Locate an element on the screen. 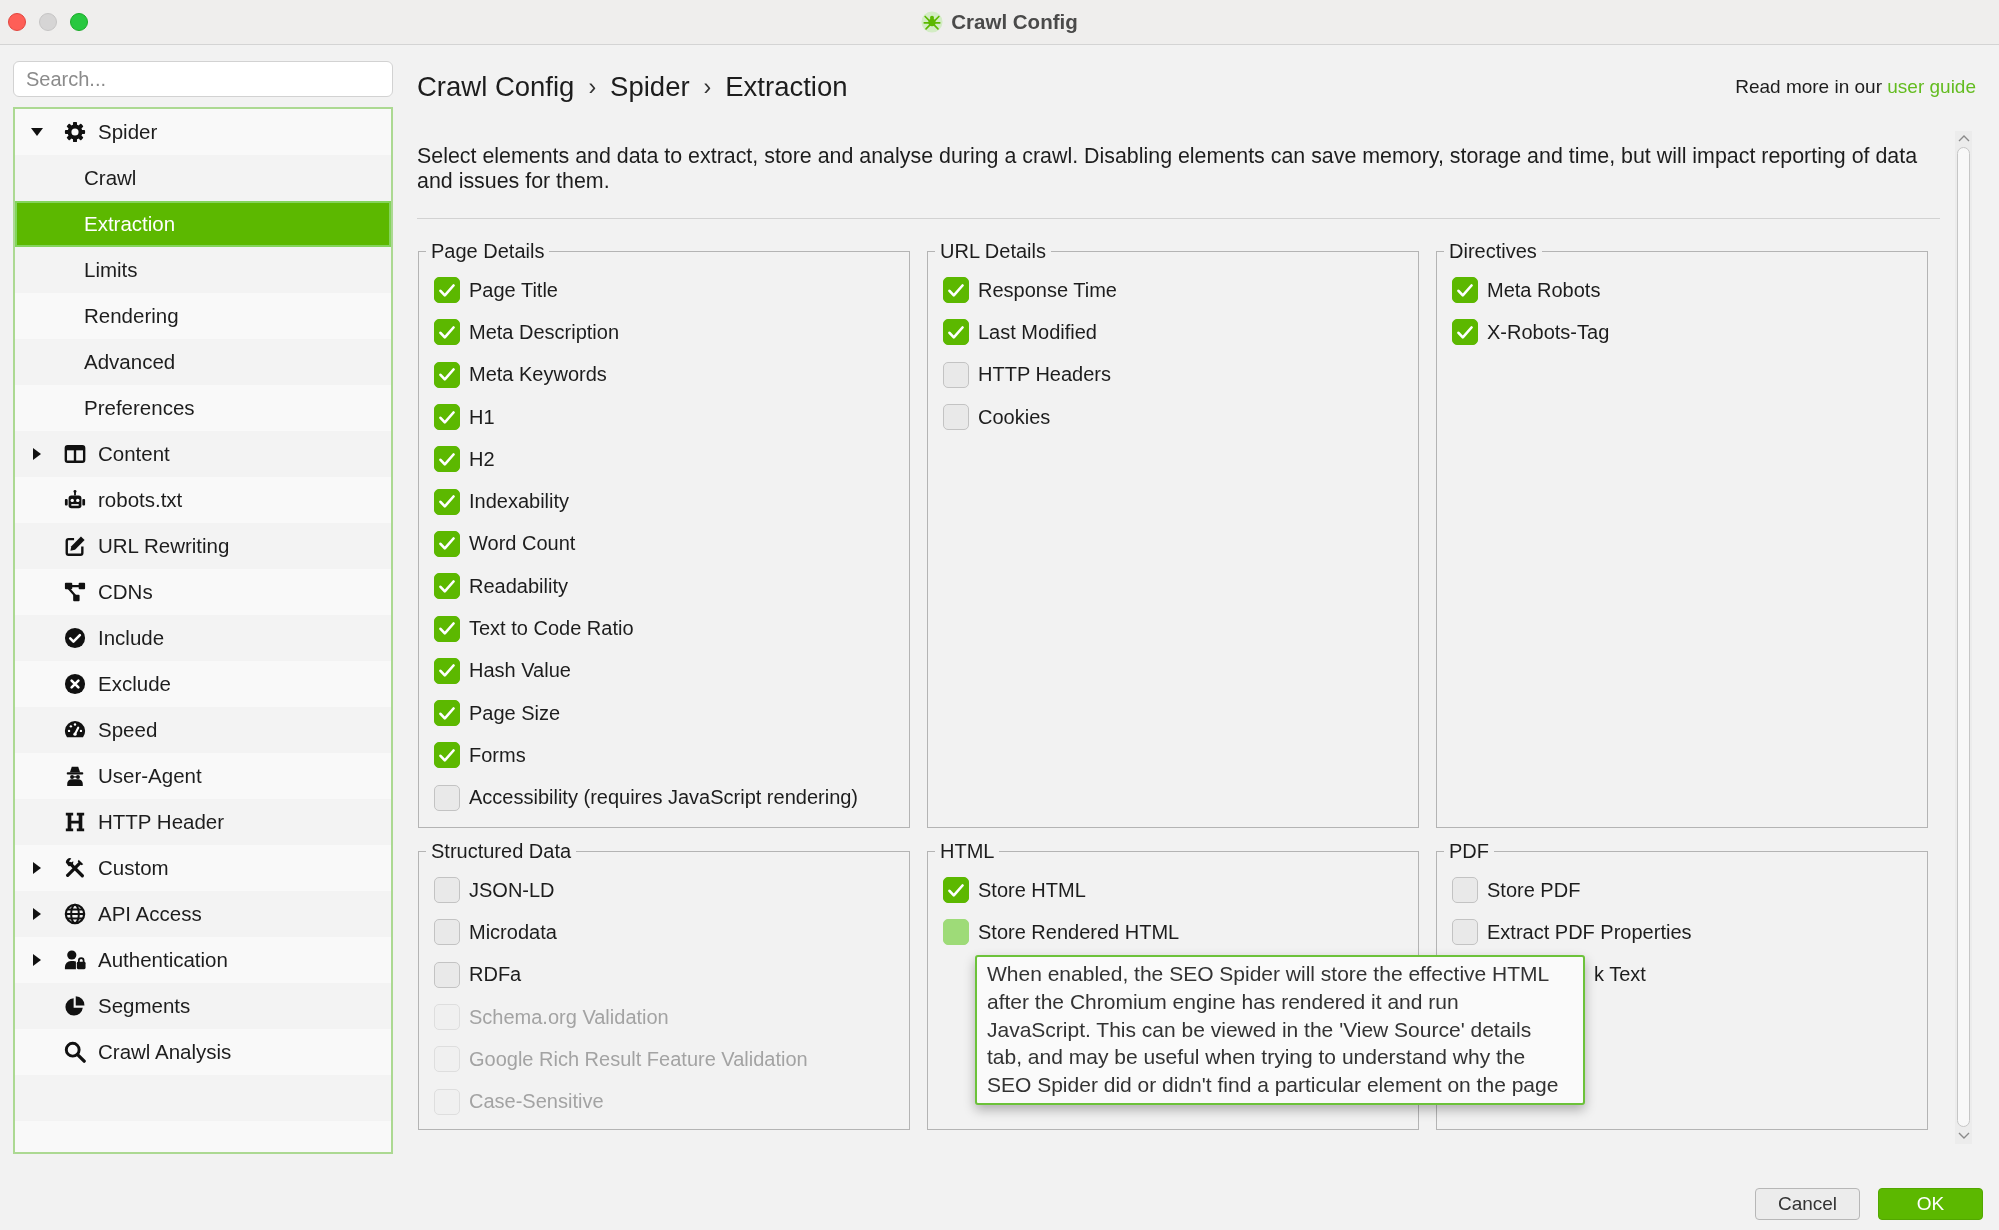 This screenshot has width=1999, height=1230. sidebar-item: Crawl Analysis is located at coordinates (203, 1052).